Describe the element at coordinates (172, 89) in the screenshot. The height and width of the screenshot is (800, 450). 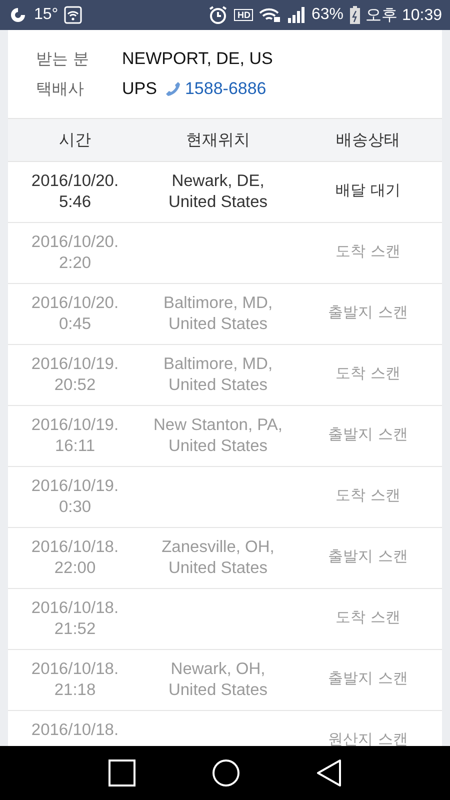
I see `phone-icon` at that location.